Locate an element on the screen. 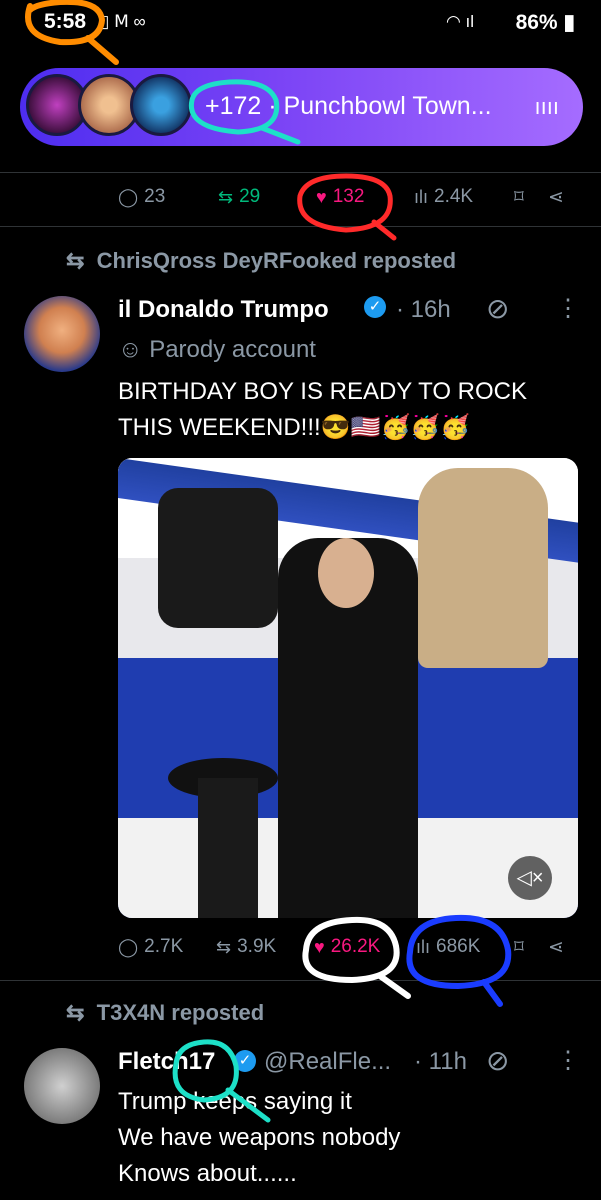 The image size is (601, 1200). mask-icon: ☺ is located at coordinates (130, 349).